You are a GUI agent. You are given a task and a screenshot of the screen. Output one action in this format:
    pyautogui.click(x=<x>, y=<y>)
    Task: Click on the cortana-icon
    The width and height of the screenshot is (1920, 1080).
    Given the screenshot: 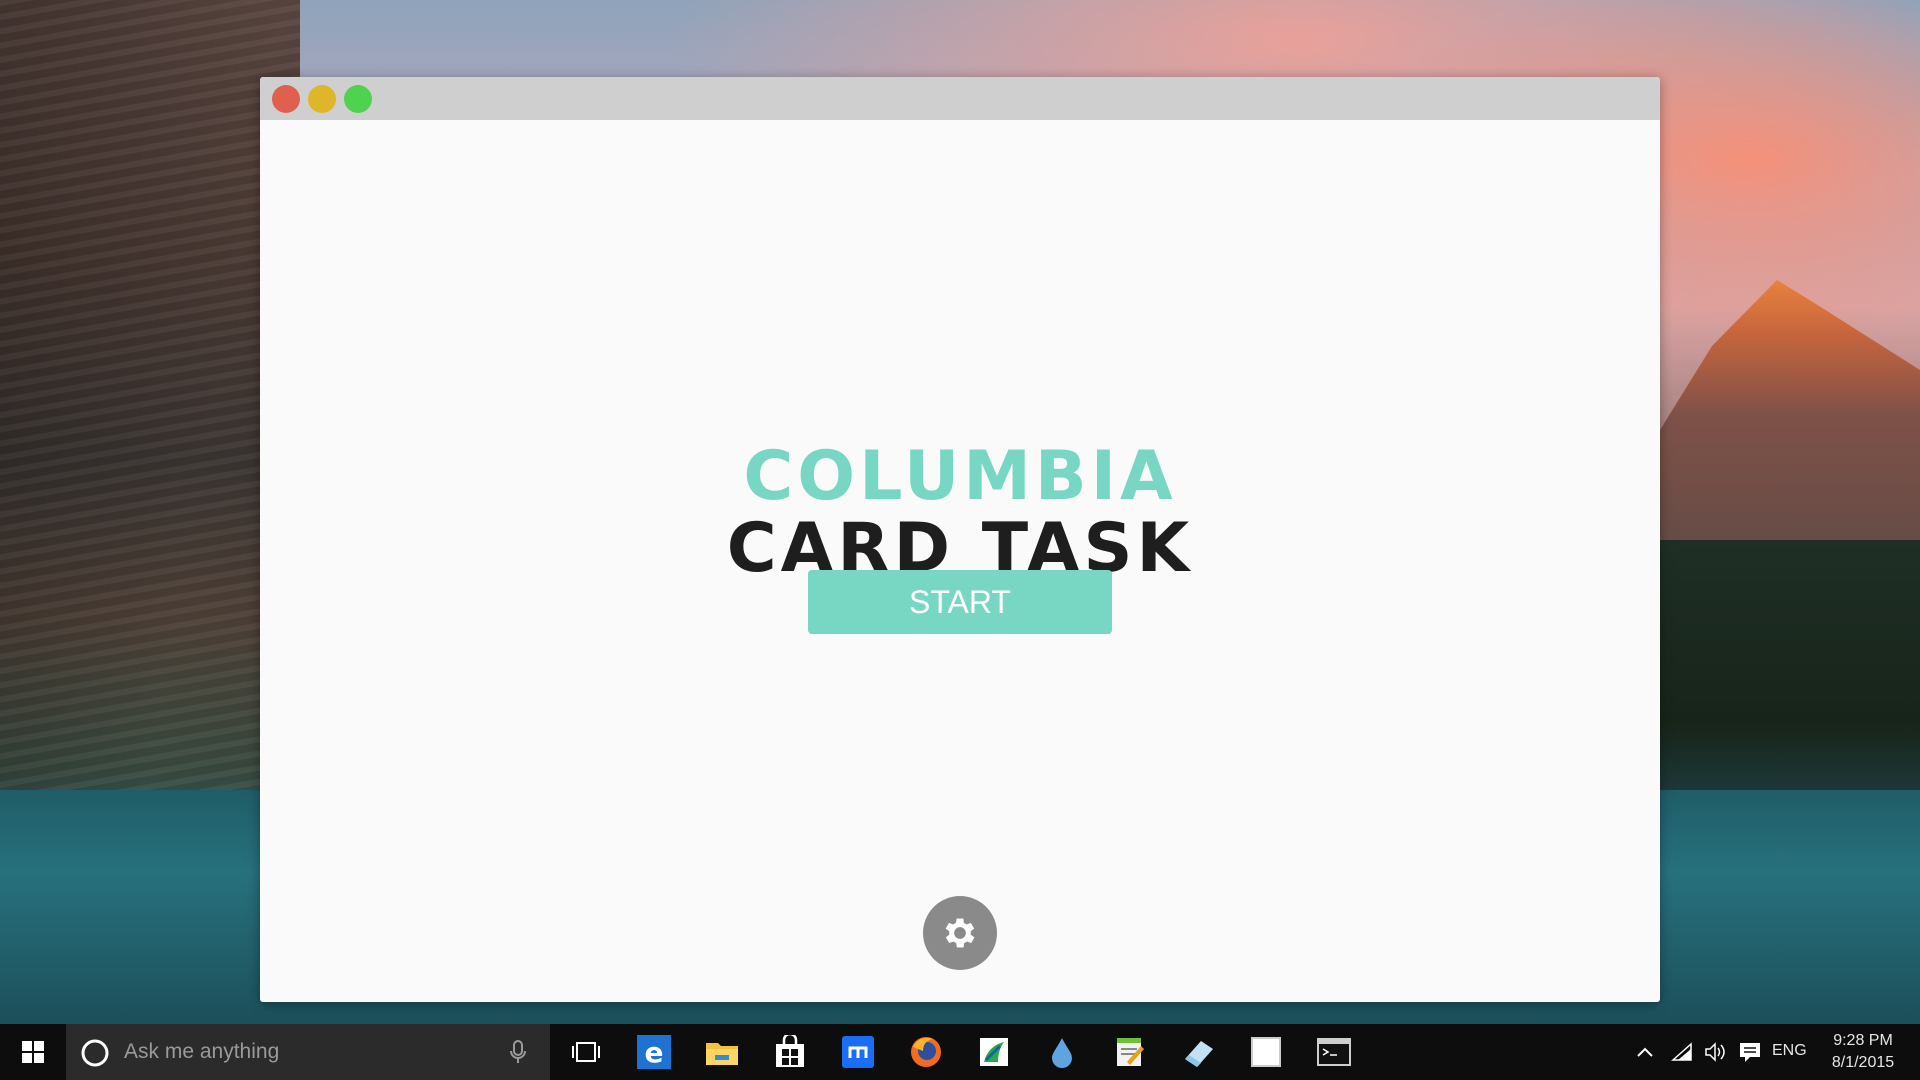 What is the action you would take?
    pyautogui.click(x=95, y=1053)
    